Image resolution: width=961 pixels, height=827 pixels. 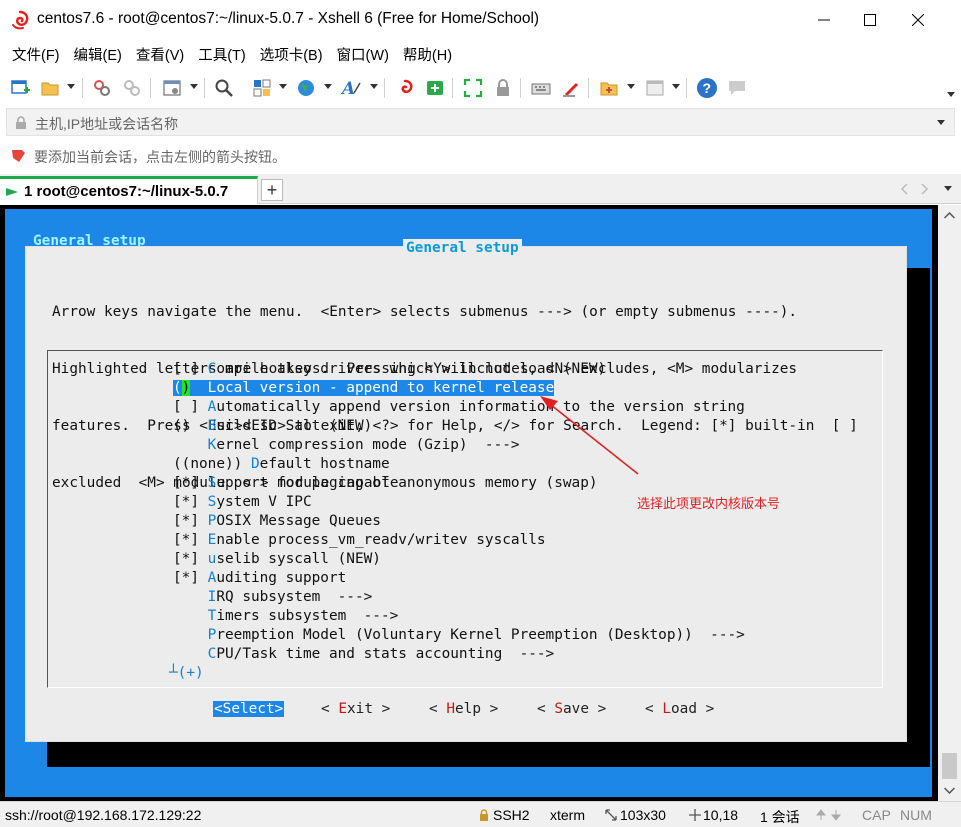 I want to click on connect-button, so click(x=102, y=88).